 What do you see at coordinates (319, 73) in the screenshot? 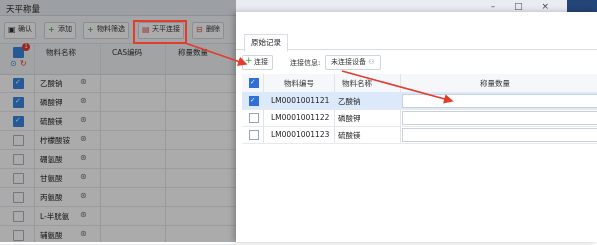
I see `annotation-arrows` at bounding box center [319, 73].